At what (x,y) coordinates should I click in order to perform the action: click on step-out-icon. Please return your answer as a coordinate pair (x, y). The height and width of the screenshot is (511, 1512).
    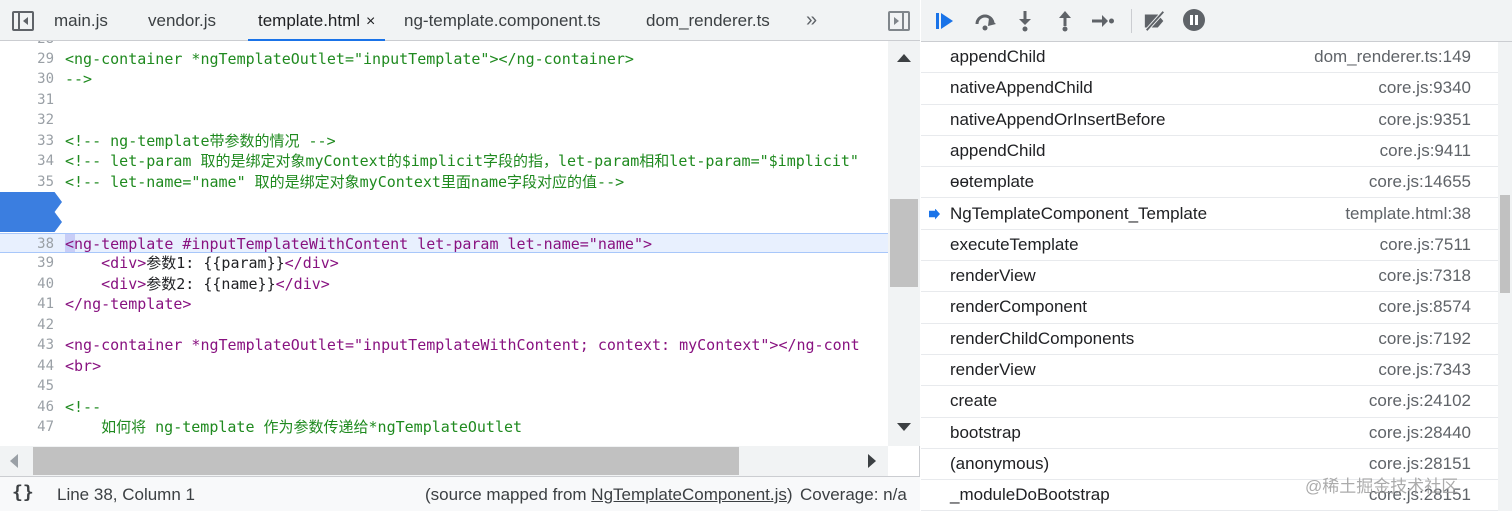
    Looking at the image, I should click on (1065, 21).